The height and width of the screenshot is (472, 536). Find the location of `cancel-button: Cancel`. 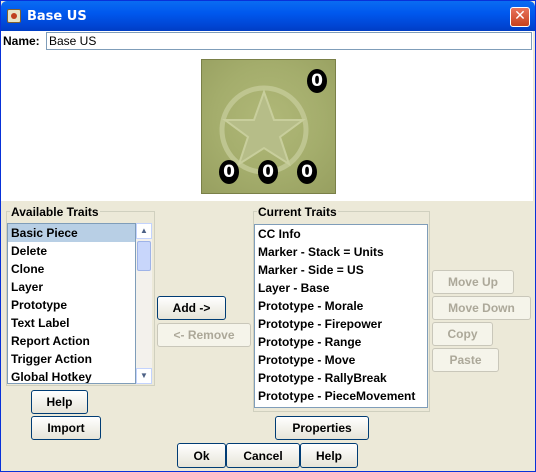

cancel-button: Cancel is located at coordinates (263, 455).